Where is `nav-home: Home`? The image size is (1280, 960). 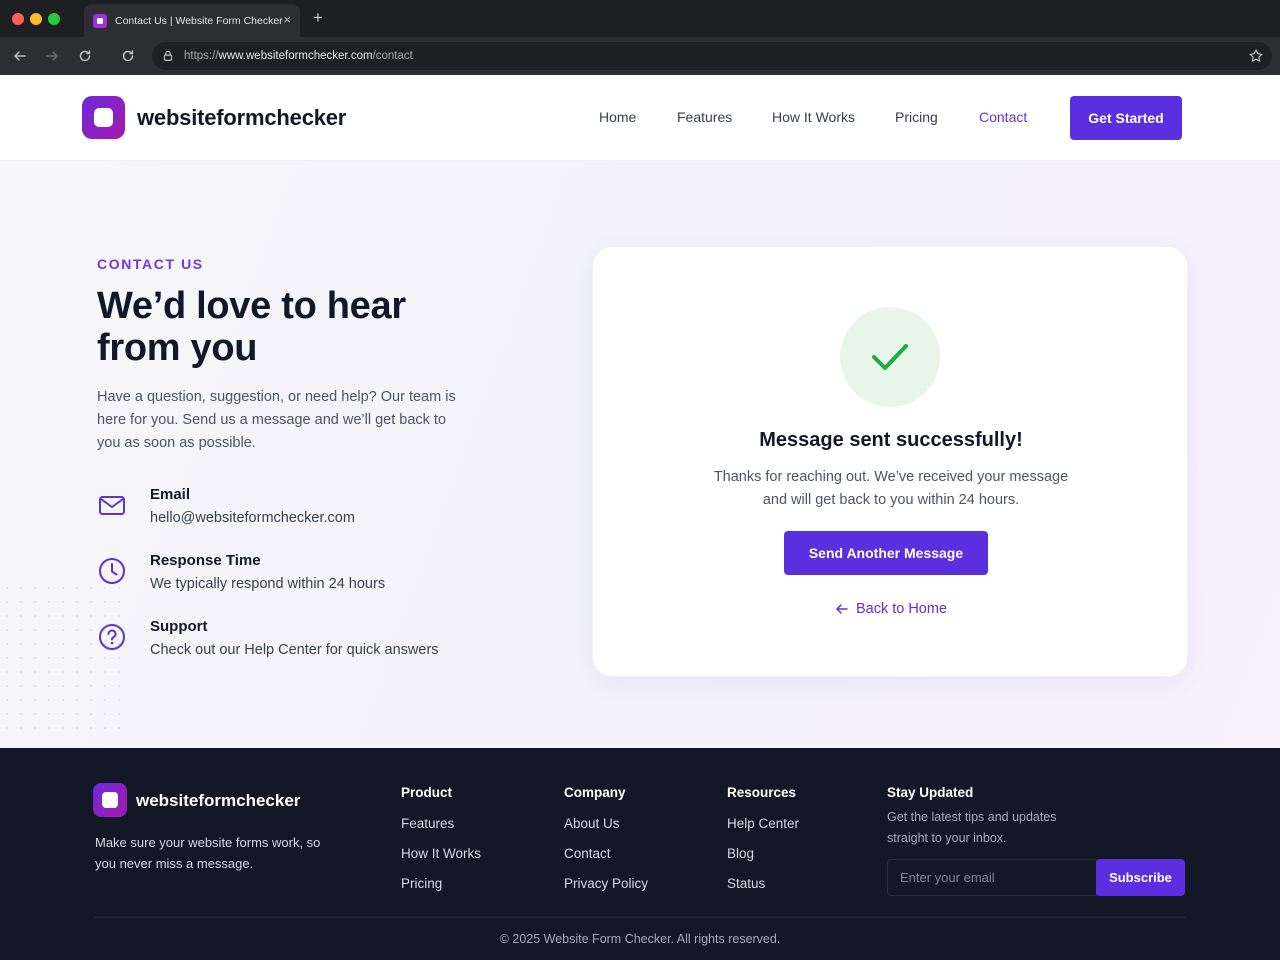 nav-home: Home is located at coordinates (617, 117).